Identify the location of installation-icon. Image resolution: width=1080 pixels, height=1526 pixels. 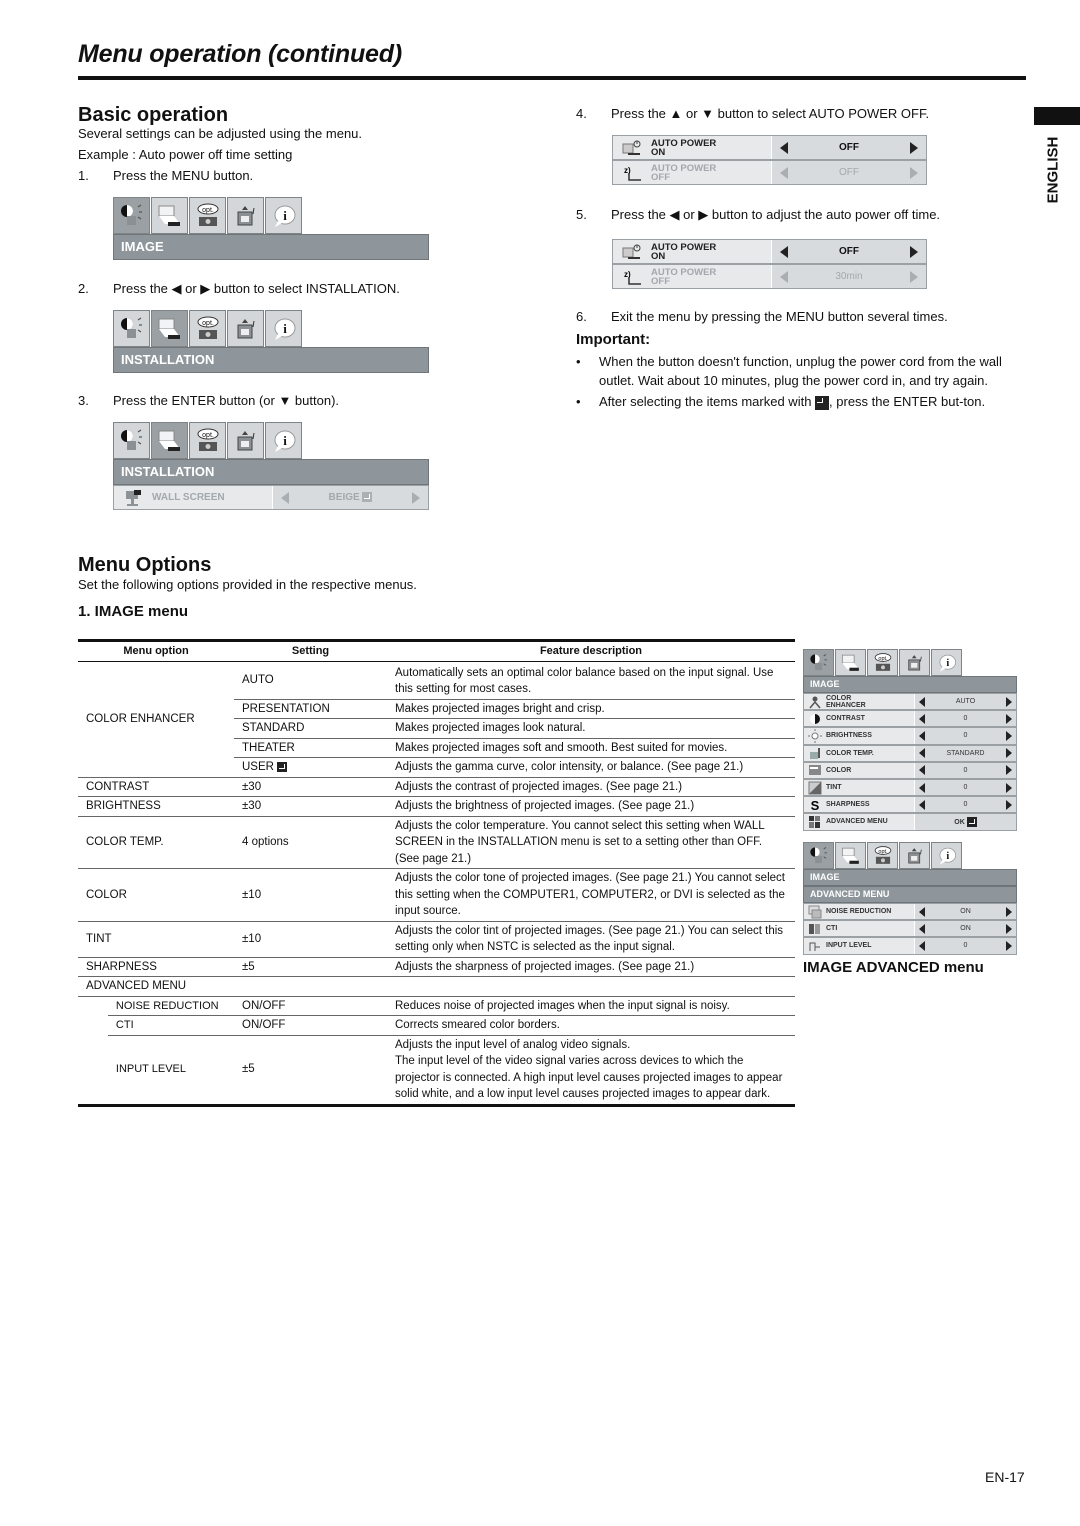
(170, 441).